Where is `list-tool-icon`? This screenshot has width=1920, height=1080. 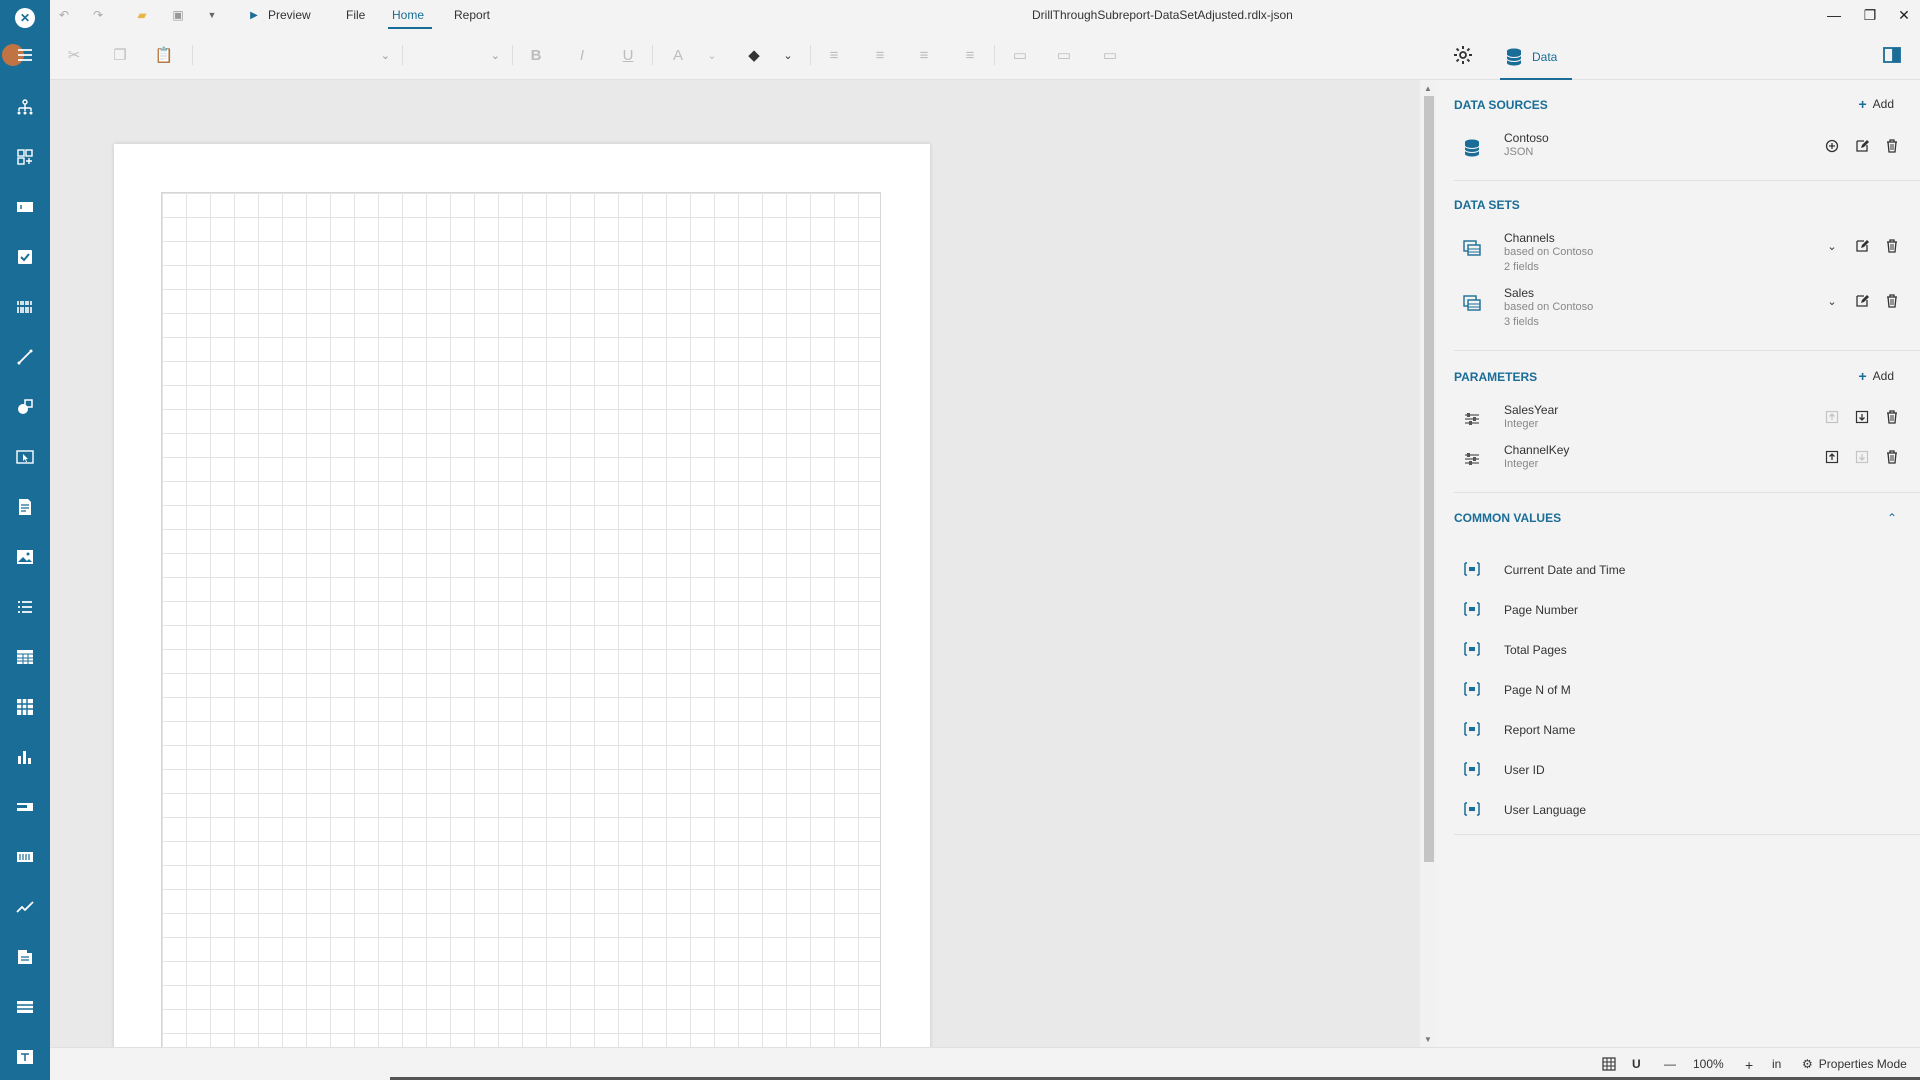
list-tool-icon is located at coordinates (25, 607).